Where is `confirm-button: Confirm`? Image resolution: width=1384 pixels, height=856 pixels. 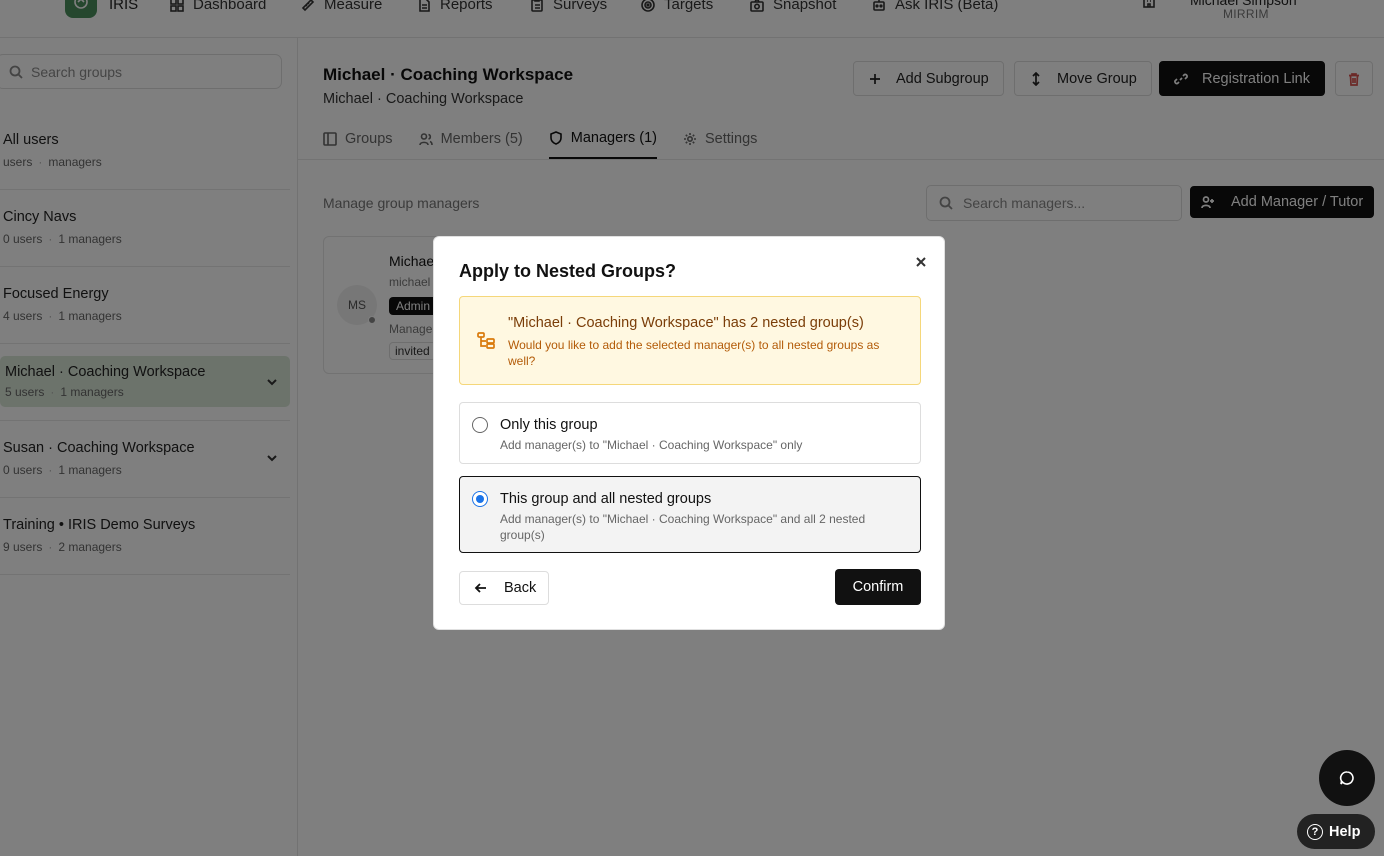 confirm-button: Confirm is located at coordinates (878, 587).